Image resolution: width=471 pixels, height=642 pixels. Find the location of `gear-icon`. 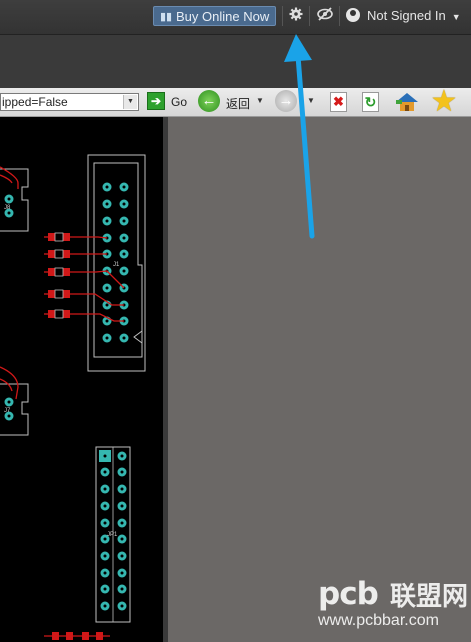

gear-icon is located at coordinates (296, 16).